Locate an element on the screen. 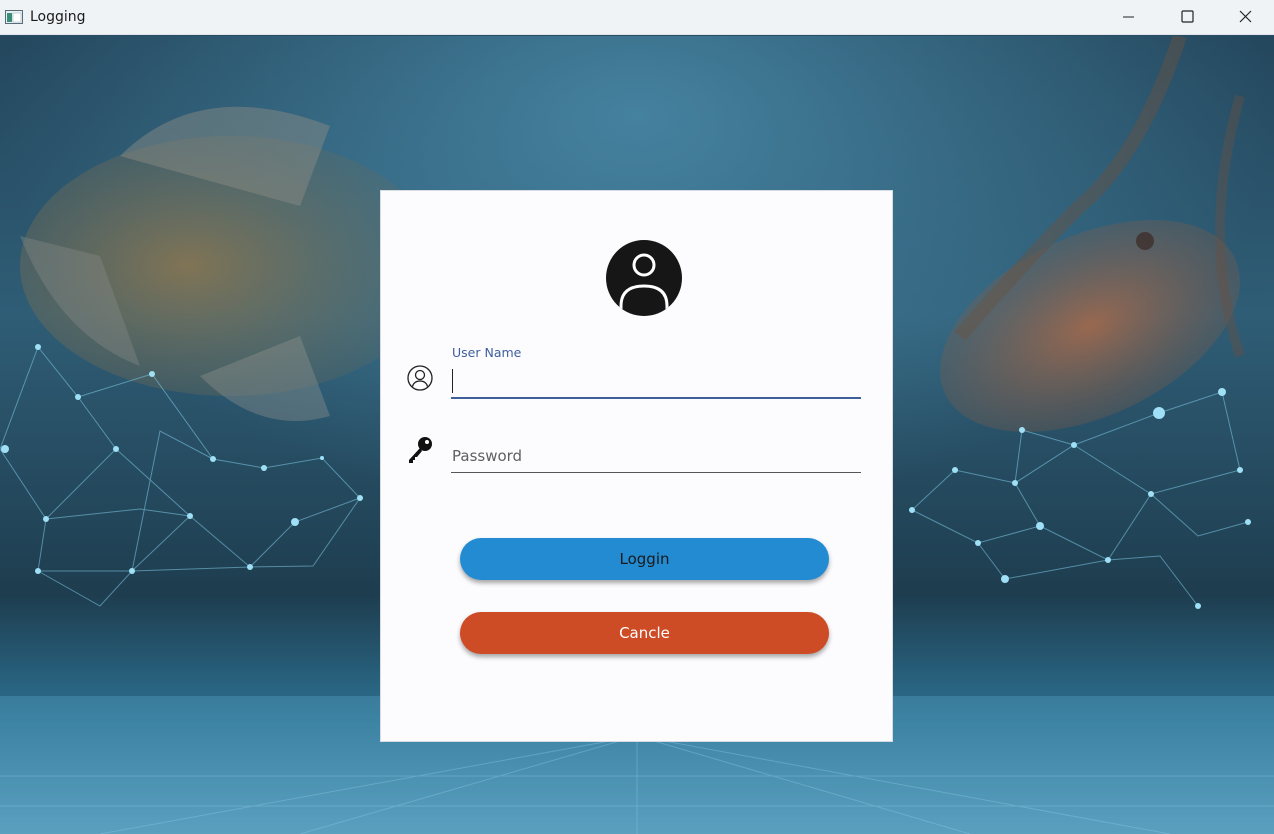 The height and width of the screenshot is (834, 1274). close-icon is located at coordinates (1245, 17).